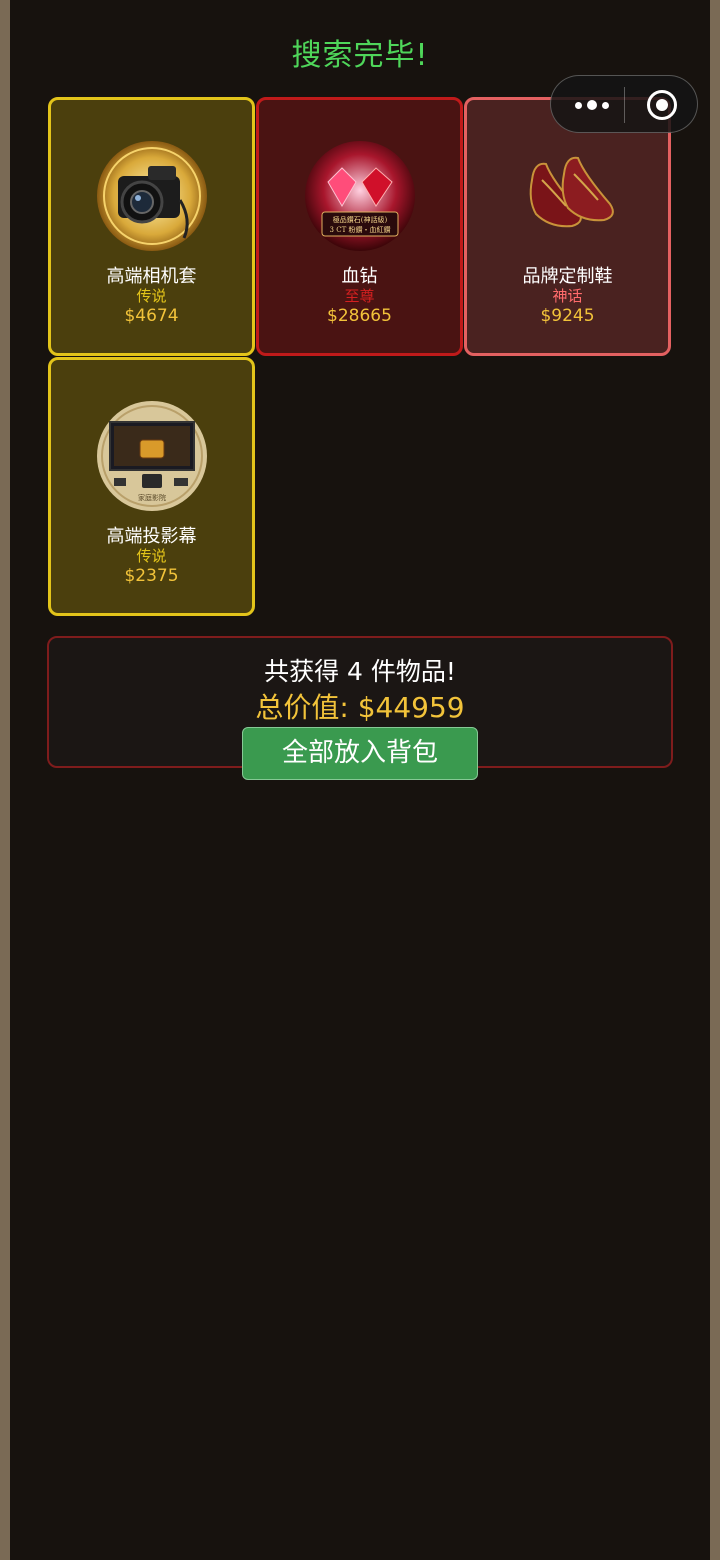  What do you see at coordinates (360, 753) in the screenshot?
I see `put-all-in-backpack-button: 全部放入背包` at bounding box center [360, 753].